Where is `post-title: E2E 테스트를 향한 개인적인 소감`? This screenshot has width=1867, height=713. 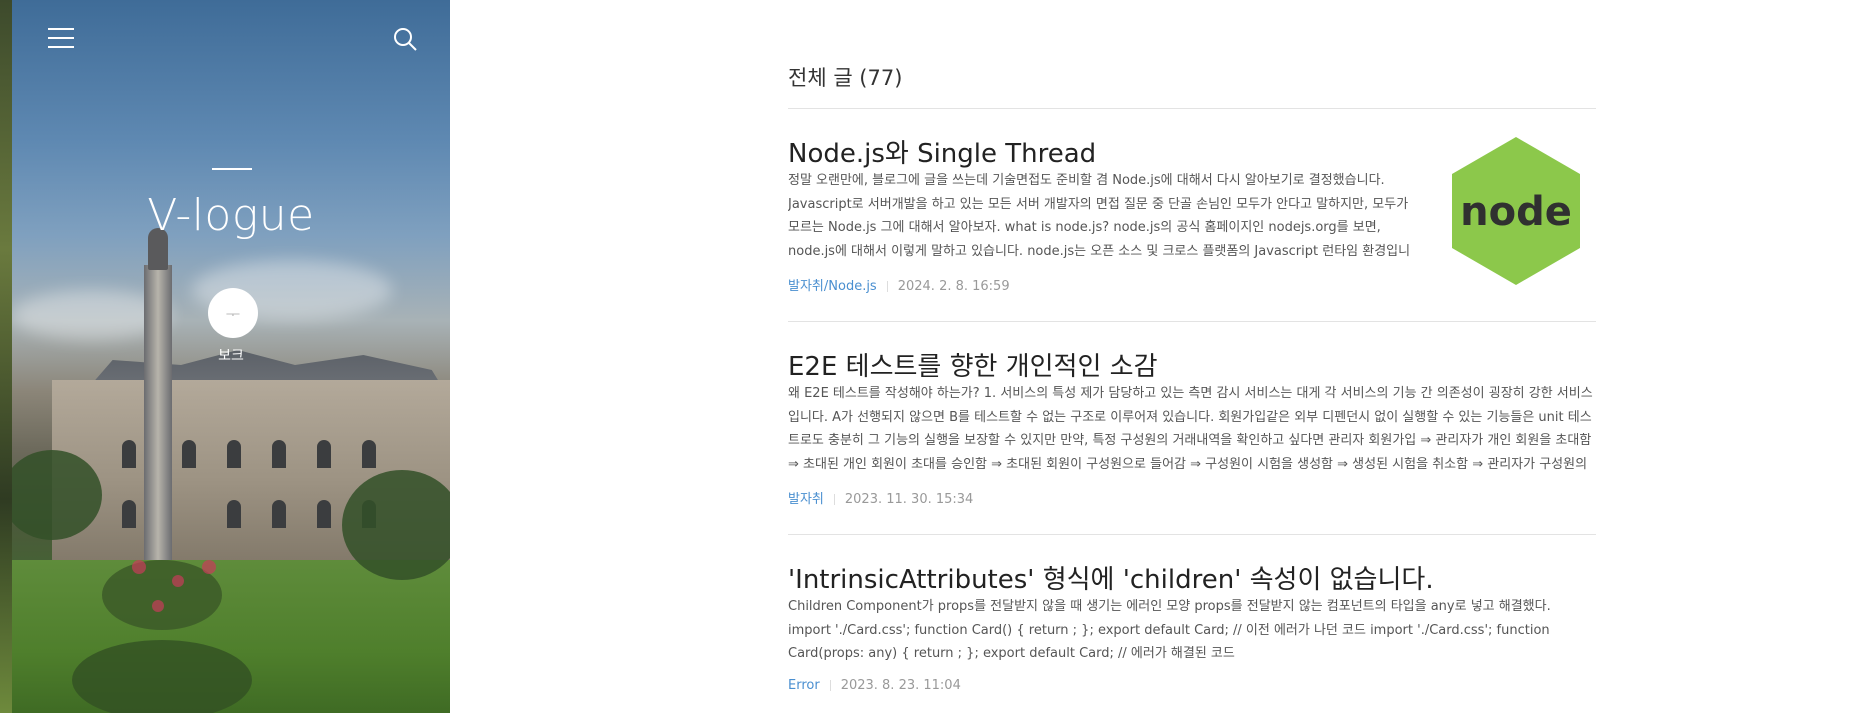
post-title: E2E 테스트를 향한 개인적인 소감 is located at coordinates (973, 364).